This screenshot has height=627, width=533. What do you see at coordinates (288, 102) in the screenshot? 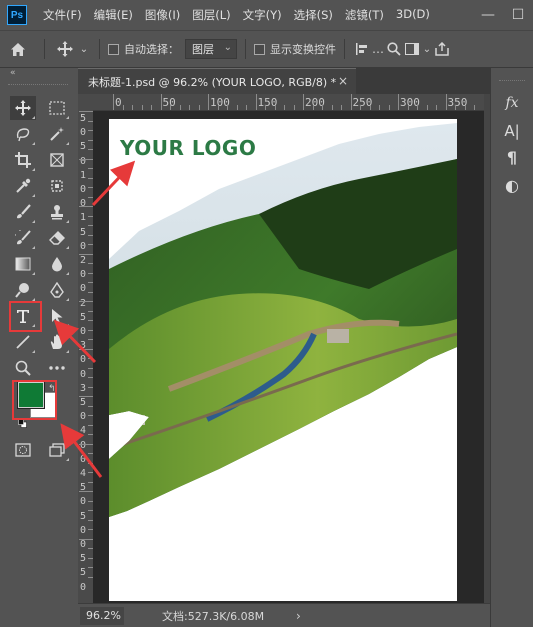
I see `horizontal-ruler: 0 50 100 150 200 250 300 350` at bounding box center [288, 102].